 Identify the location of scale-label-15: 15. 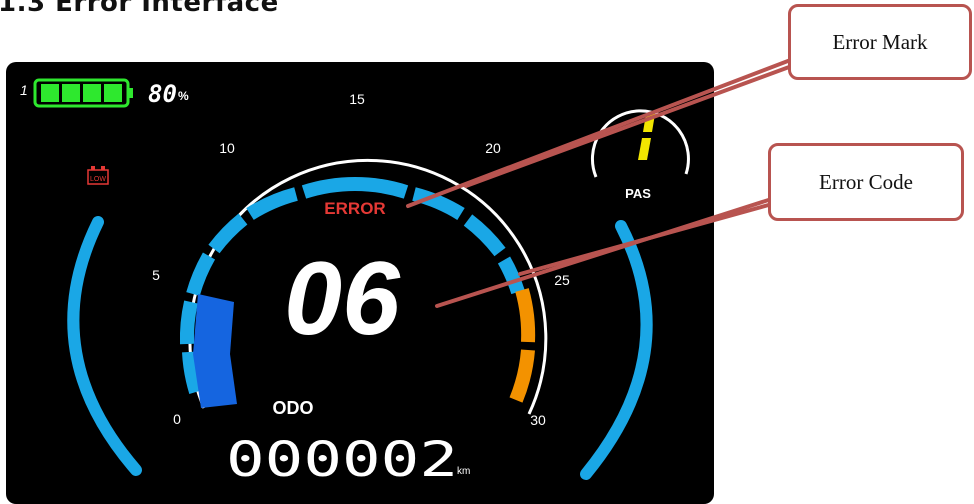
(357, 99).